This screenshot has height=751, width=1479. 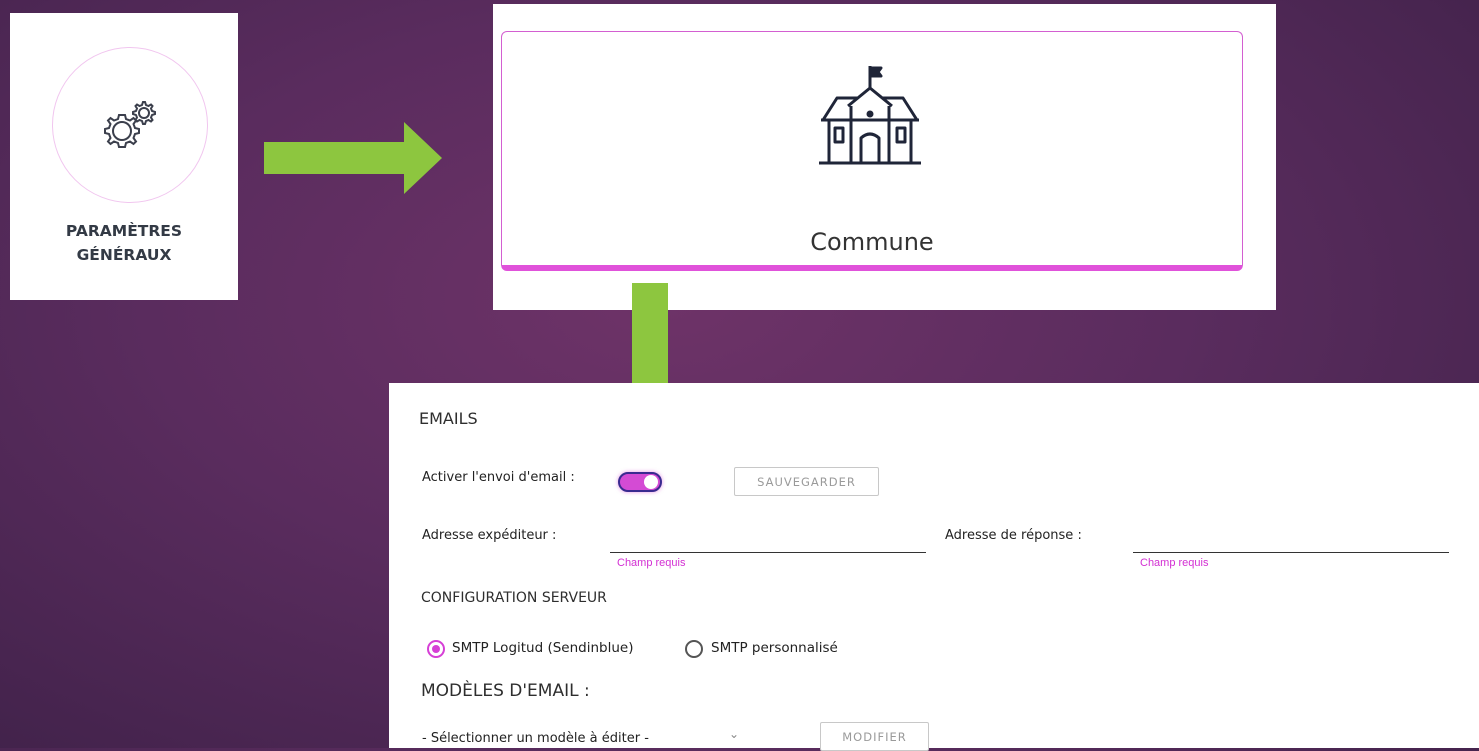 I want to click on server-config-title: CONFIGURATION SERVEUR, so click(x=514, y=598).